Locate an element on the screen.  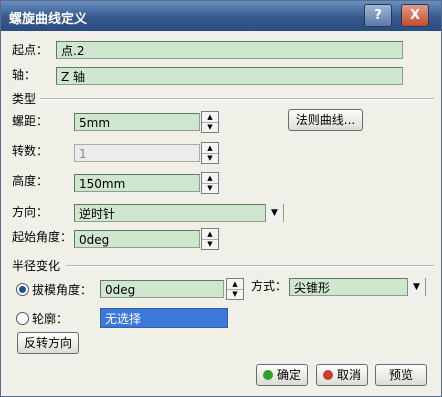
height-field: 150mm is located at coordinates (137, 183).